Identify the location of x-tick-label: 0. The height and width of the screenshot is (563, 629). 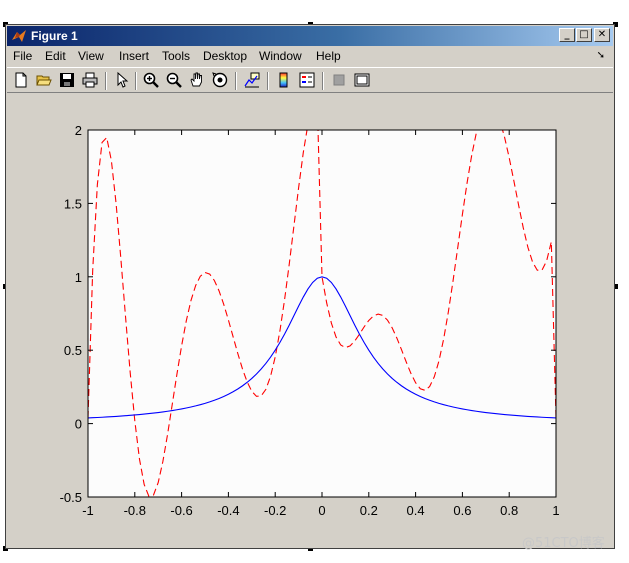
(321, 510).